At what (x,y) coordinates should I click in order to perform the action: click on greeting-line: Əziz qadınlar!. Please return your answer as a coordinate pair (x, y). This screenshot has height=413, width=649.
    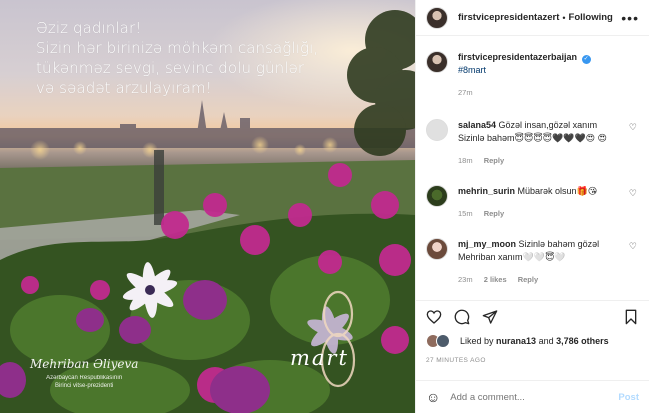
    Looking at the image, I should click on (89, 28).